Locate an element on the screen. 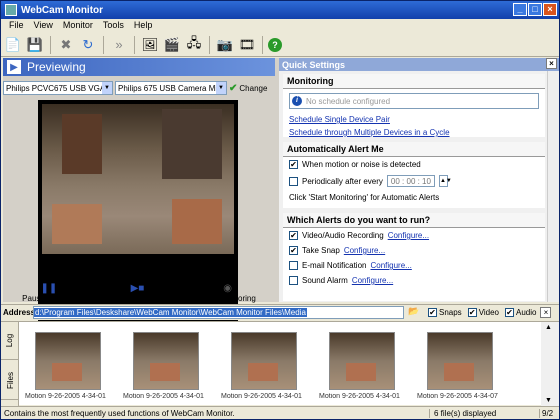  stop-preview-button: ▶■ Stop Preview is located at coordinates (137, 293).